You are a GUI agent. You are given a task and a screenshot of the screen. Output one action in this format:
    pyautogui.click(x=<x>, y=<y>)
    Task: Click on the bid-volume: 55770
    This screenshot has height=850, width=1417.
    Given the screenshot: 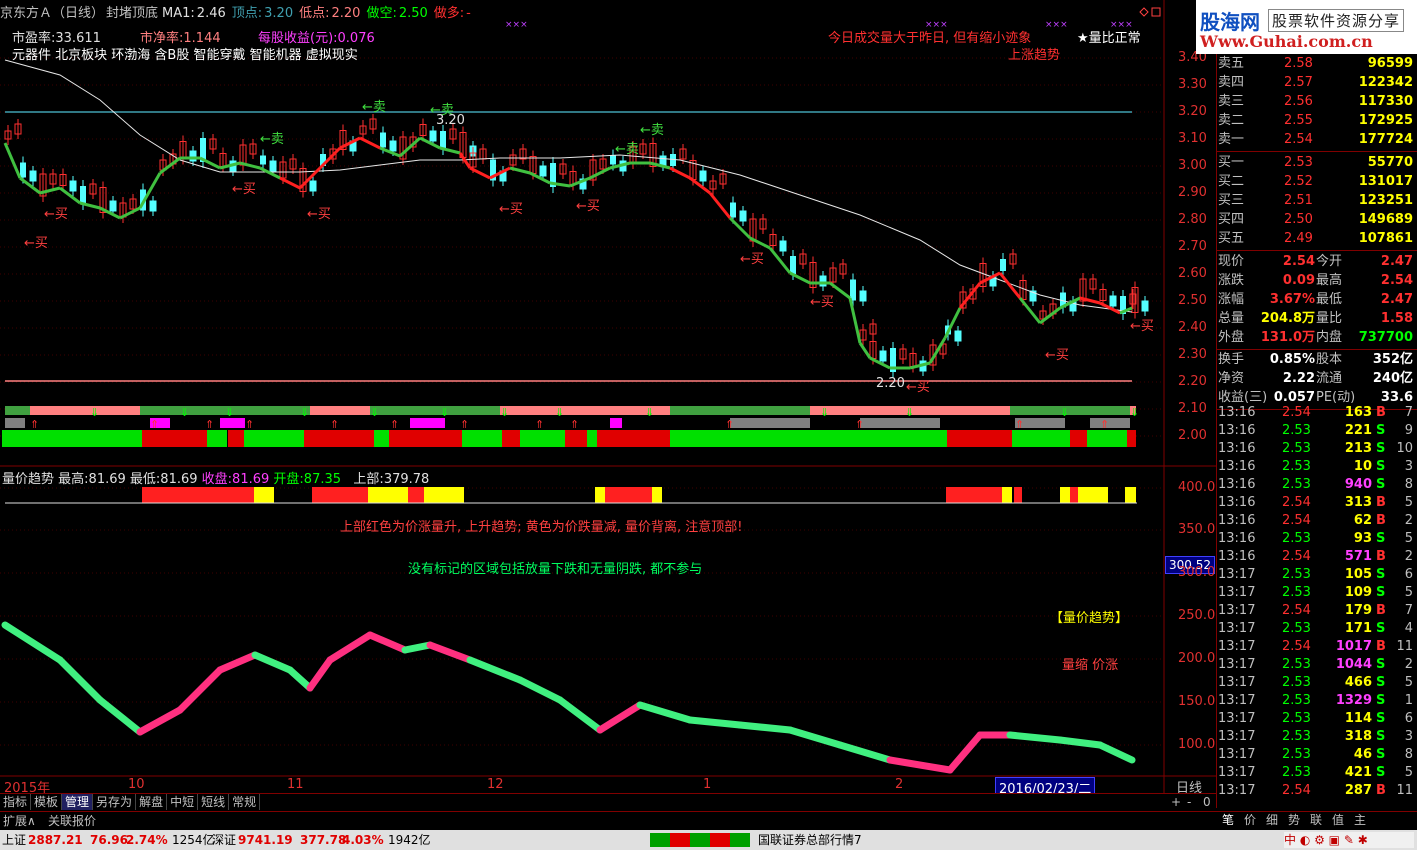 What is the action you would take?
    pyautogui.click(x=1390, y=162)
    